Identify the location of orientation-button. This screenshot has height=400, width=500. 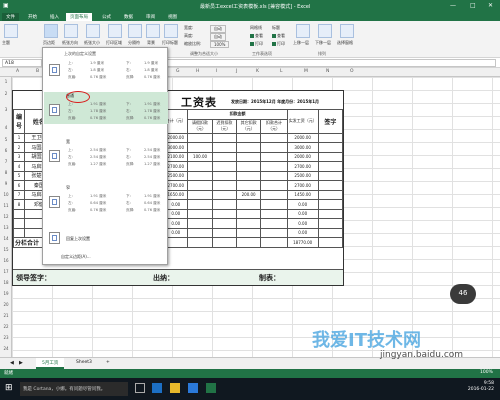
(71, 31).